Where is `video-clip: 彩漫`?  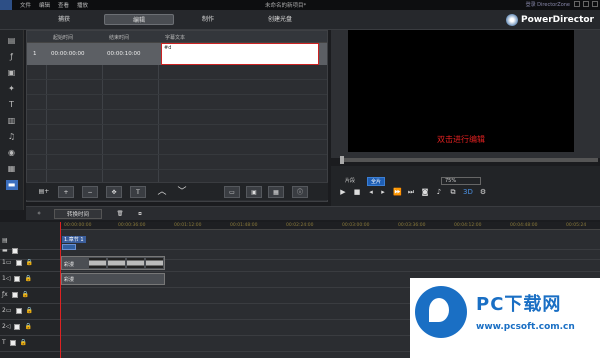
video-clip: 彩漫 is located at coordinates (113, 263).